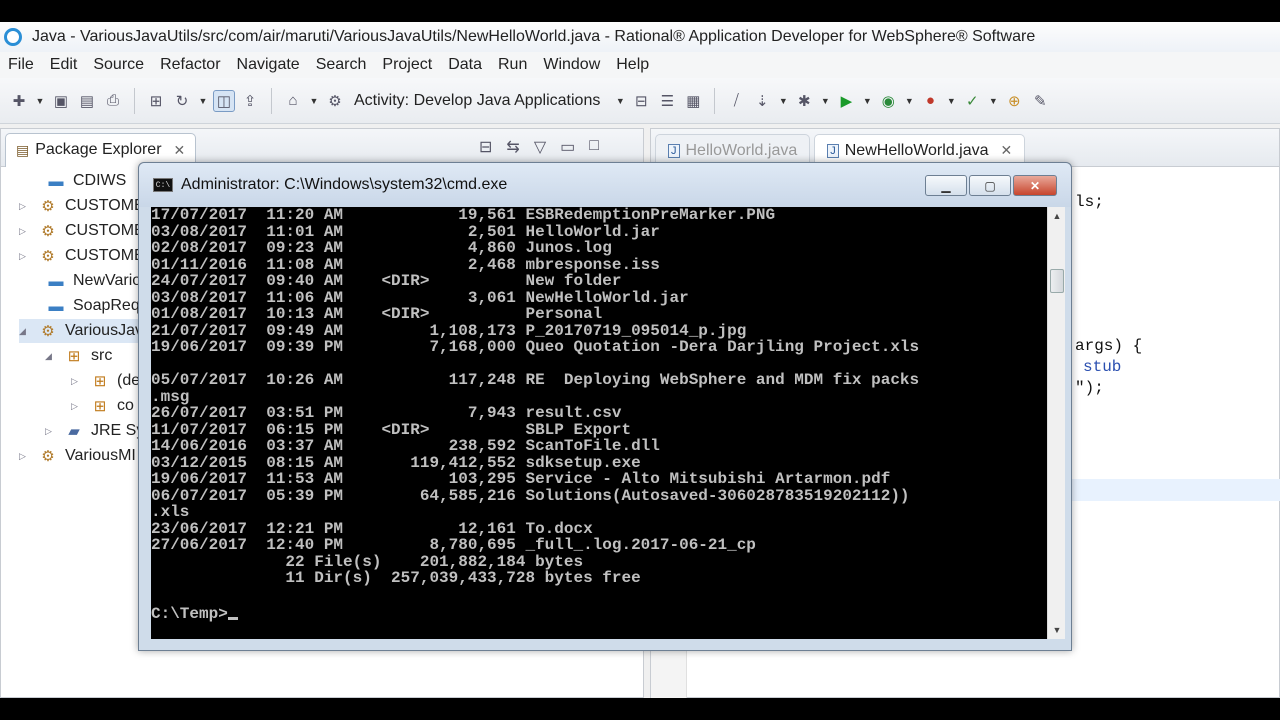  I want to click on console-line: 03/08/2017 11:01 AM 2,501 HelloWorld.jar, so click(405, 231).